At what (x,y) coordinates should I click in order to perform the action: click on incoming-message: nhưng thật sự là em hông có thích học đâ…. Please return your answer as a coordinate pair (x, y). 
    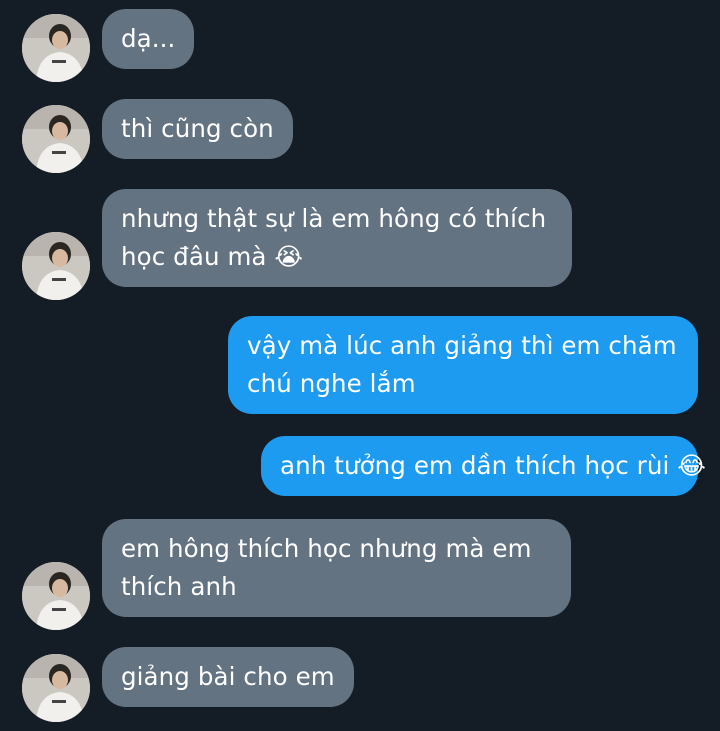
    Looking at the image, I should click on (337, 238).